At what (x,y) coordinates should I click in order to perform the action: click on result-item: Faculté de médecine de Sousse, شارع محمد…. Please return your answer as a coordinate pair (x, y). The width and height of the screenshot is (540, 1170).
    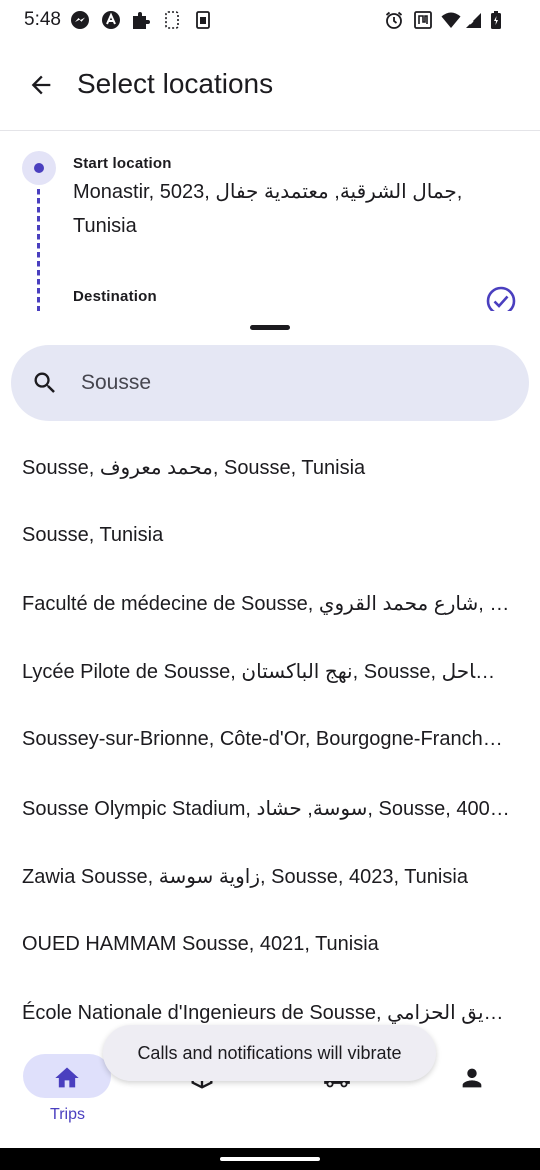
    Looking at the image, I should click on (270, 603).